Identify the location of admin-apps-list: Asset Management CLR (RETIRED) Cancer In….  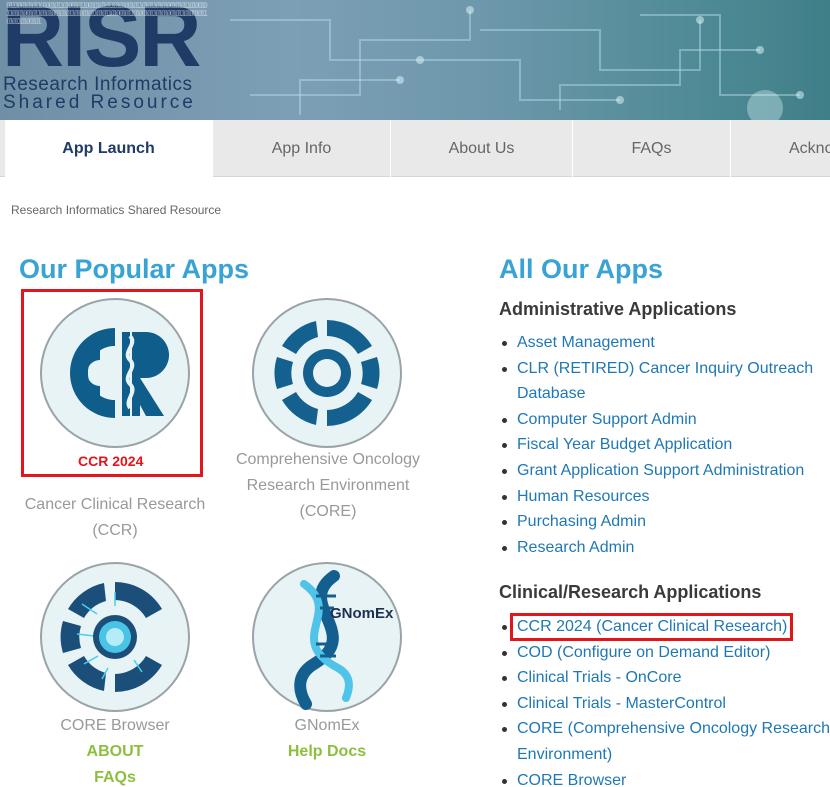
(664, 445).